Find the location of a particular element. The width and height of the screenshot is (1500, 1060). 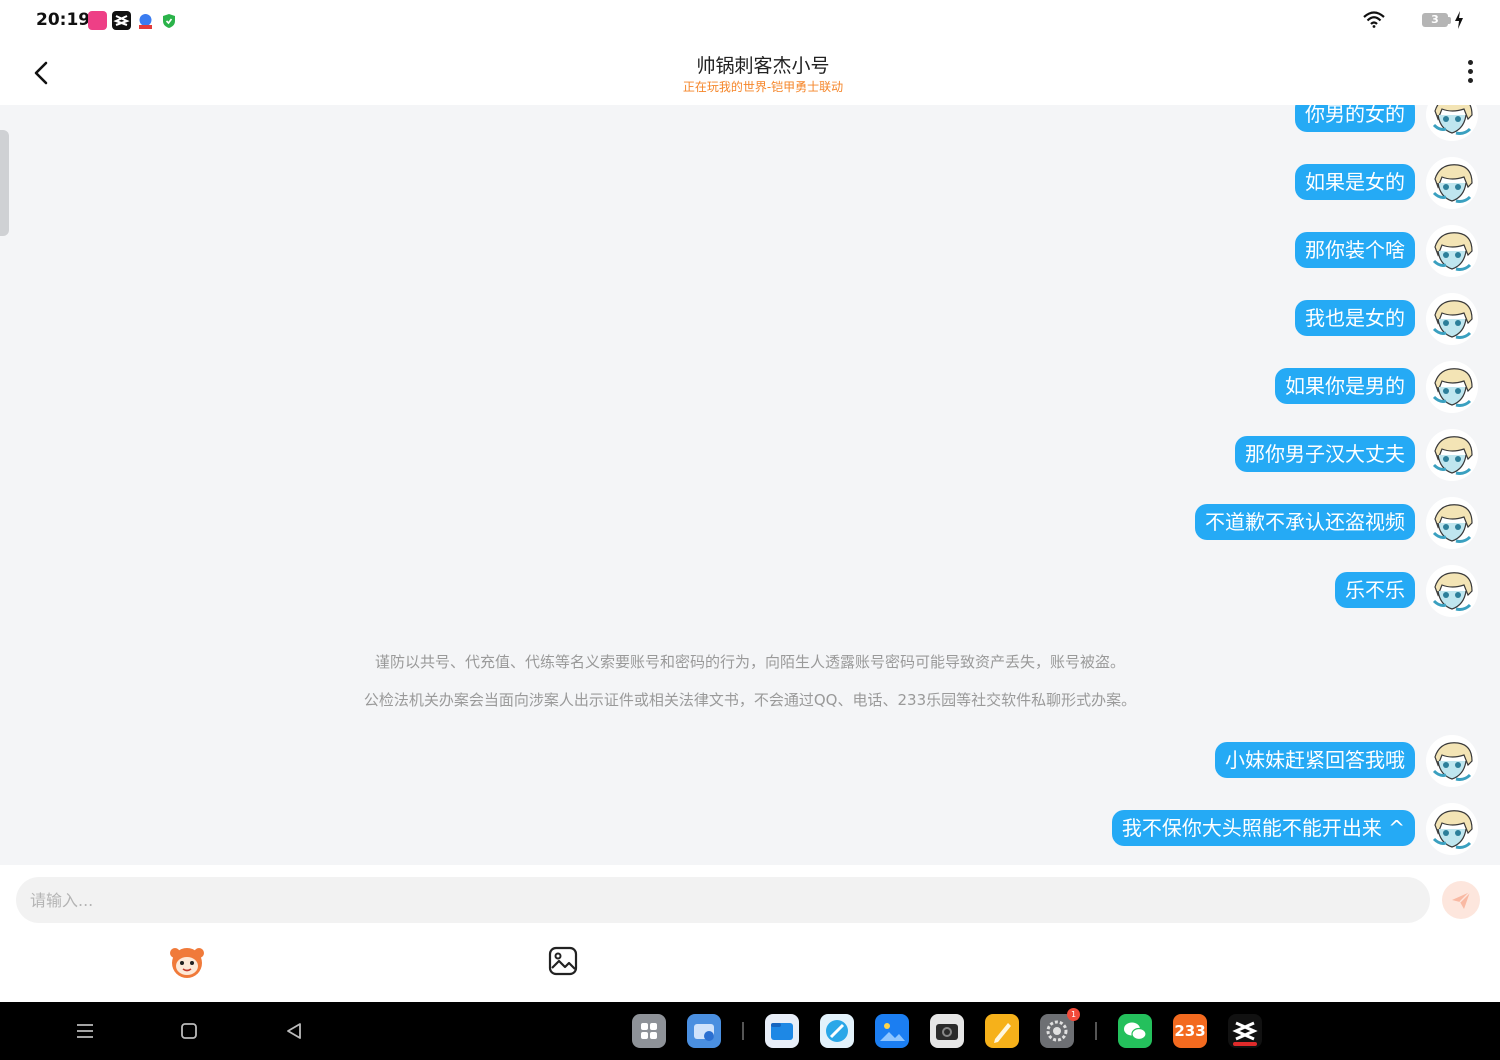

emoji-mascot-icon is located at coordinates (187, 965).